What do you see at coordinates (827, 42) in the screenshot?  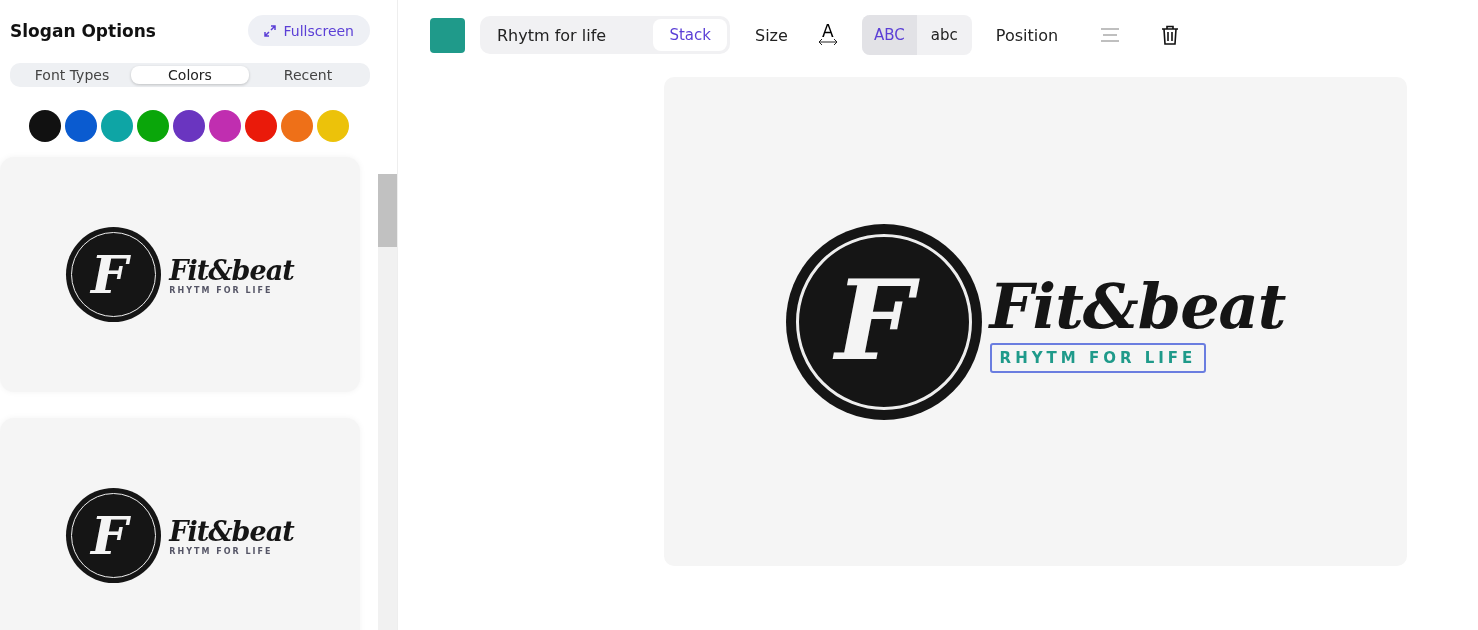 I see `double-arrow-icon` at bounding box center [827, 42].